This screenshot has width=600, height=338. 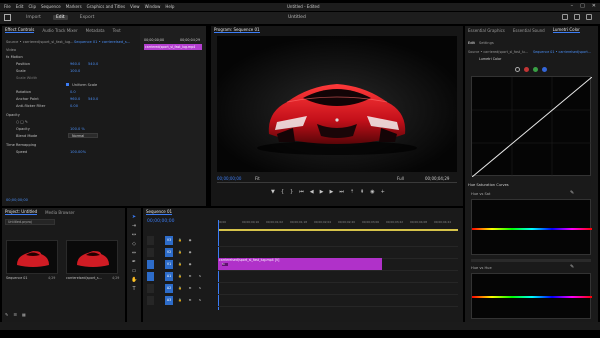 What do you see at coordinates (32, 6) in the screenshot?
I see `menu-item-clip: Clip` at bounding box center [32, 6].